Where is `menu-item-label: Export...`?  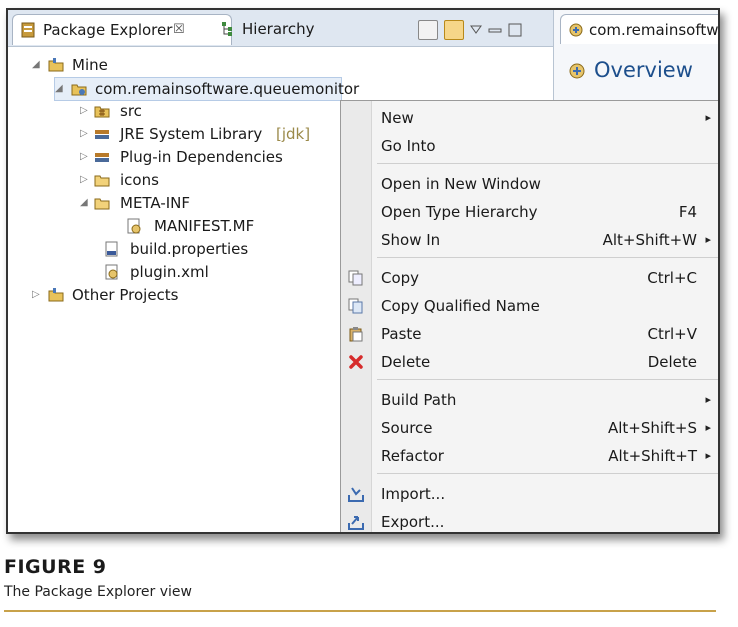 menu-item-label: Export... is located at coordinates (413, 522).